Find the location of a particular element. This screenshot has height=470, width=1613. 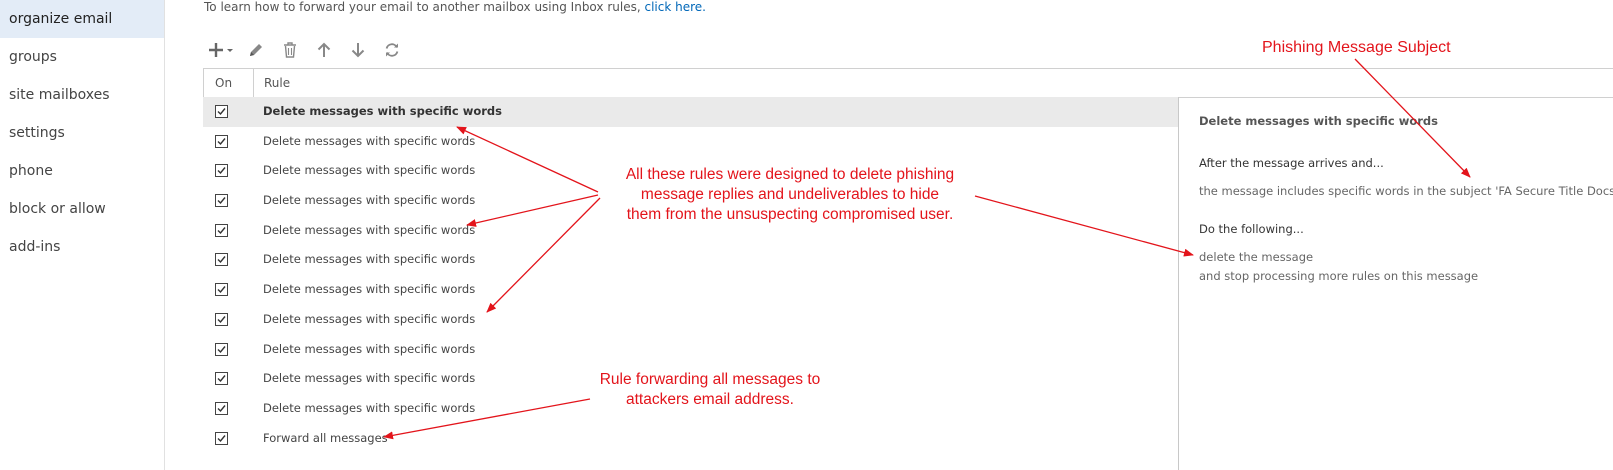

detail-title: Delete messages with specific words is located at coordinates (1319, 121).